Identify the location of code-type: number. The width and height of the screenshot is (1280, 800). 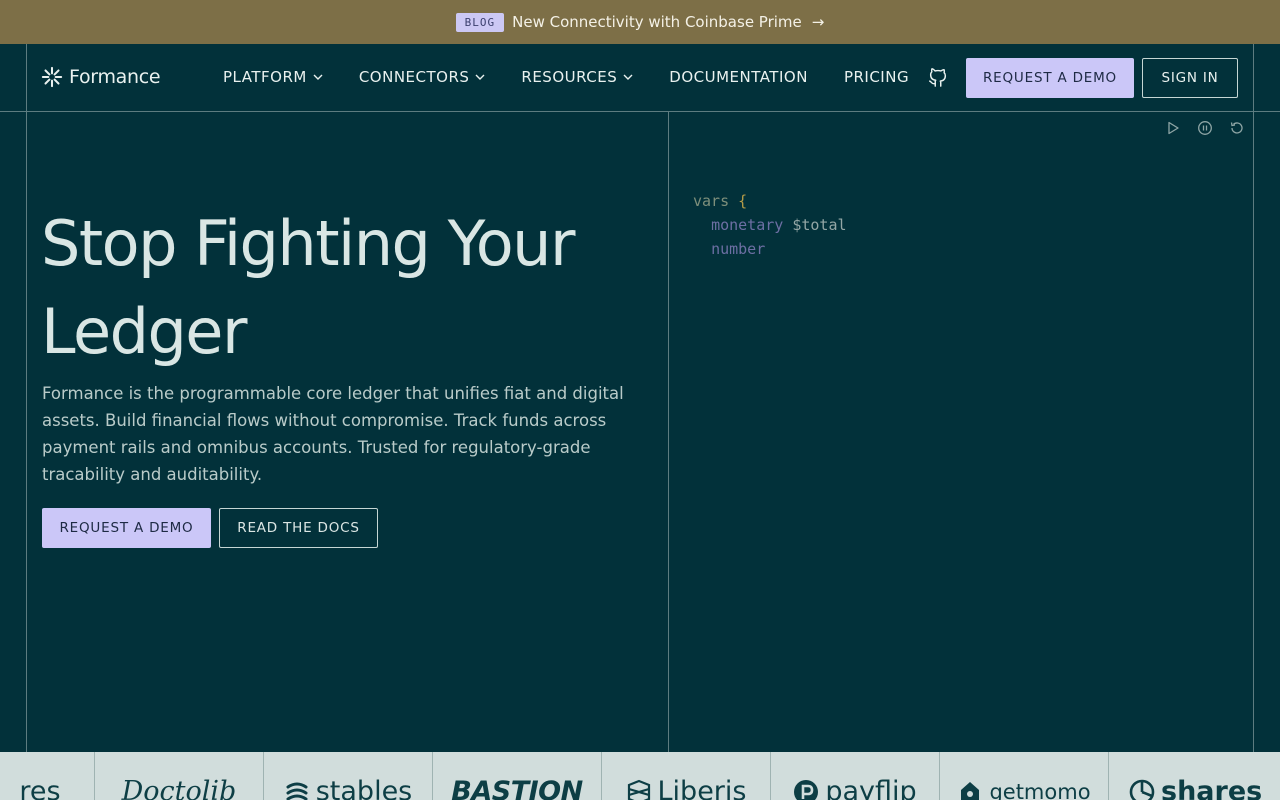
(738, 249).